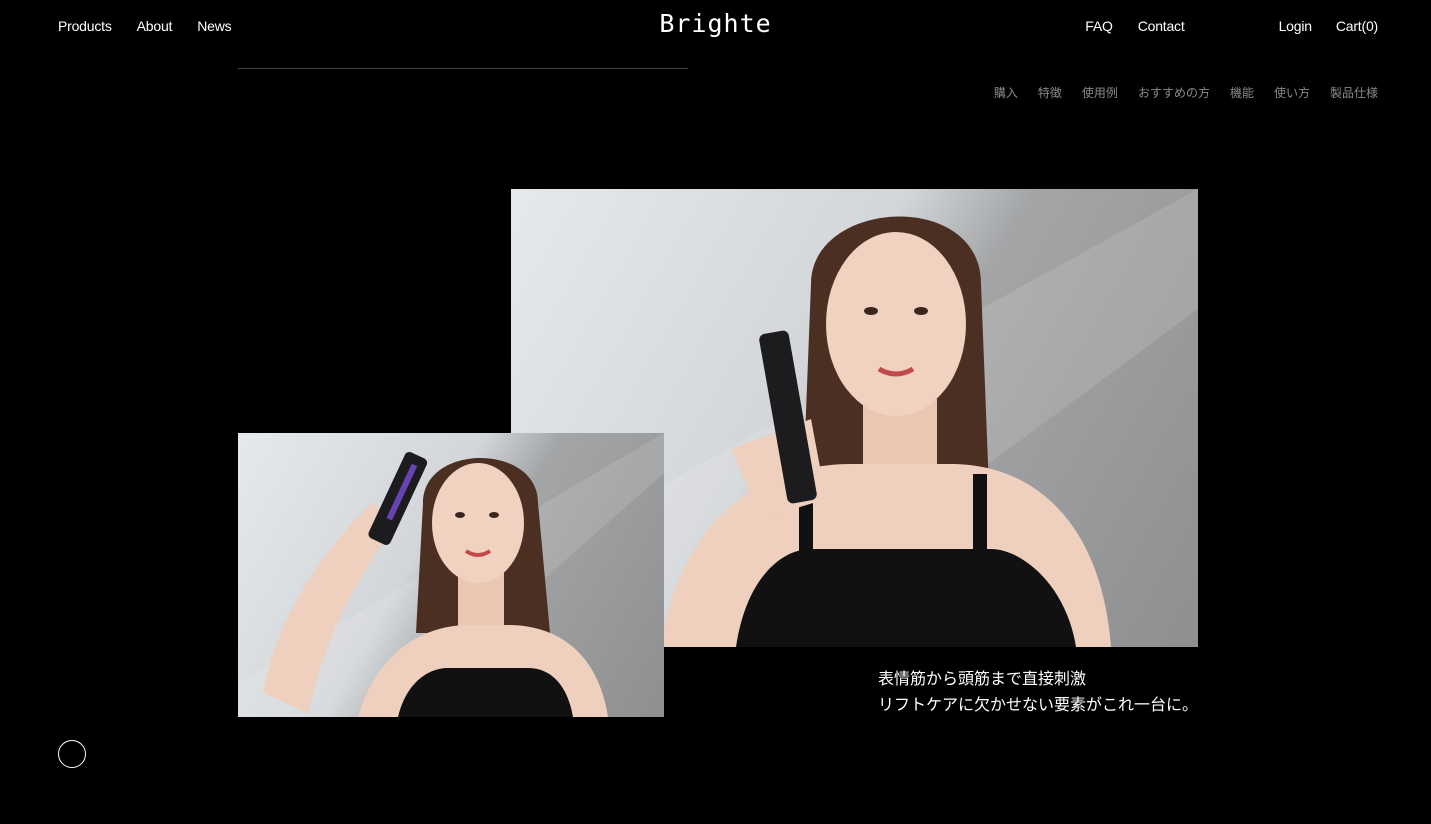  What do you see at coordinates (1006, 92) in the screenshot?
I see `subnav-purchase: 購入` at bounding box center [1006, 92].